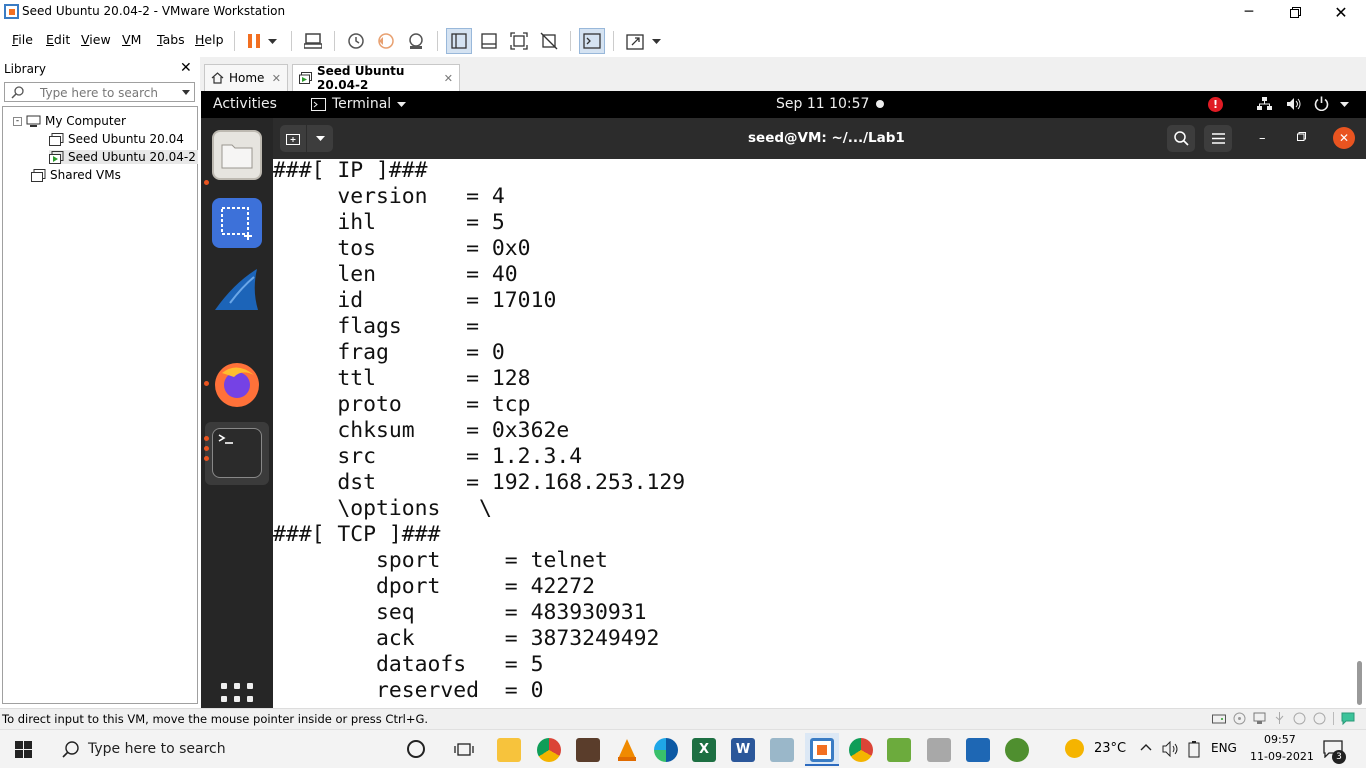 This screenshot has height=769, width=1366. What do you see at coordinates (1218, 138) in the screenshot?
I see `hamburger-menu-icon` at bounding box center [1218, 138].